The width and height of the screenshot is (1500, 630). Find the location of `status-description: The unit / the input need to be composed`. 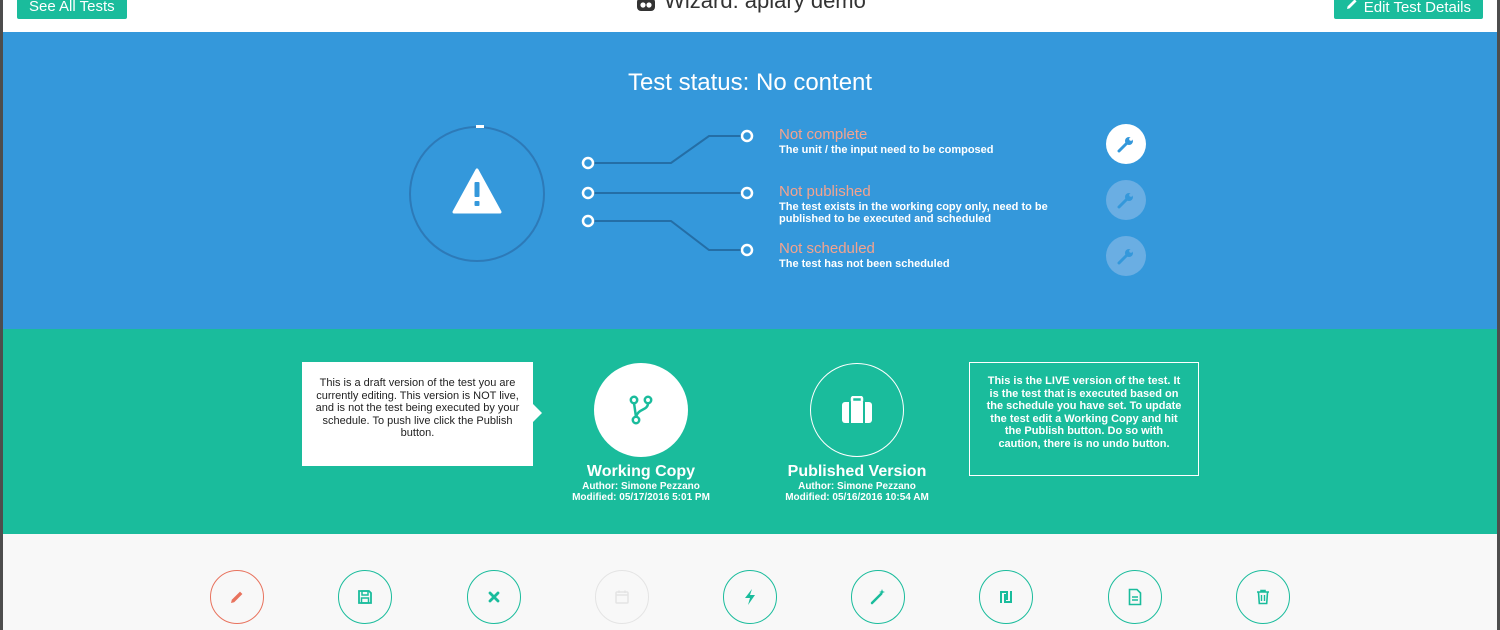

status-description: The unit / the input need to be composed is located at coordinates (886, 150).